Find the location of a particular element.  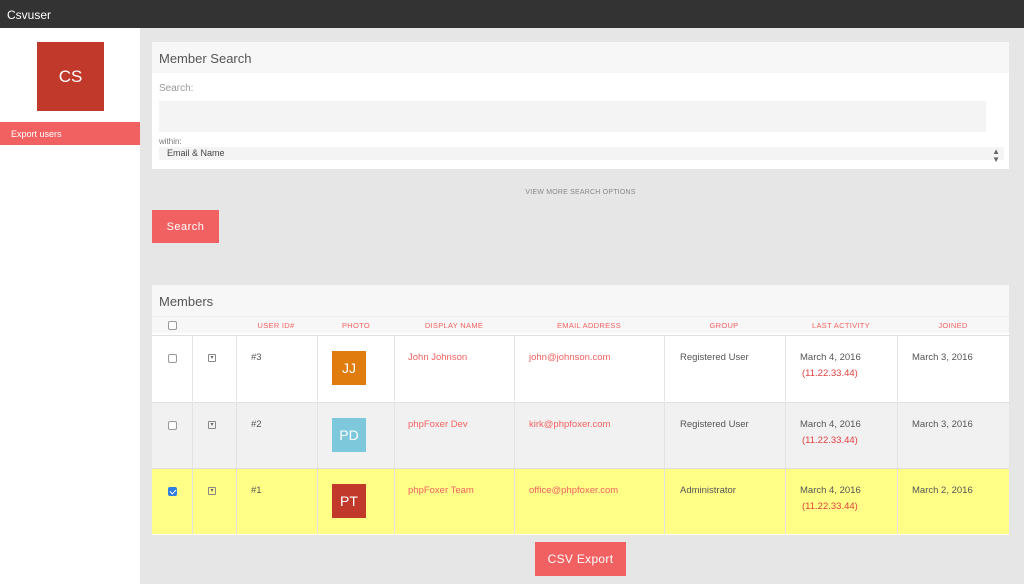

column-header-last-activity: LAST ACTIVITY is located at coordinates (841, 325).